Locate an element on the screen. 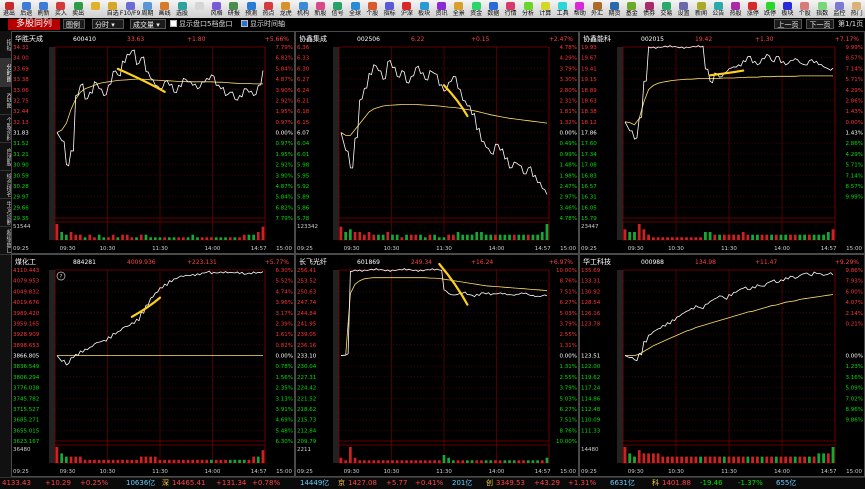 This screenshot has height=489, width=865. pct-tick: 10.00% is located at coordinates (566, 442).